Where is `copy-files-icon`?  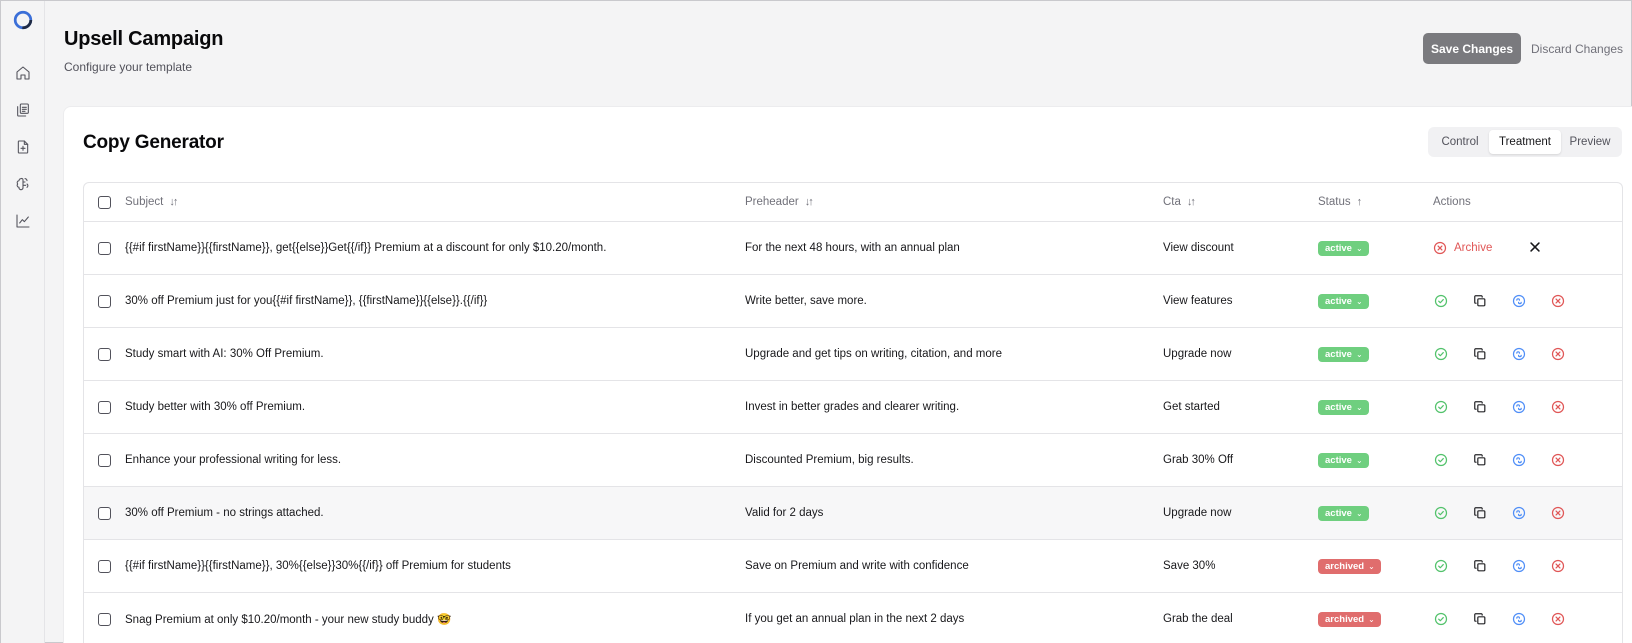 copy-files-icon is located at coordinates (23, 110).